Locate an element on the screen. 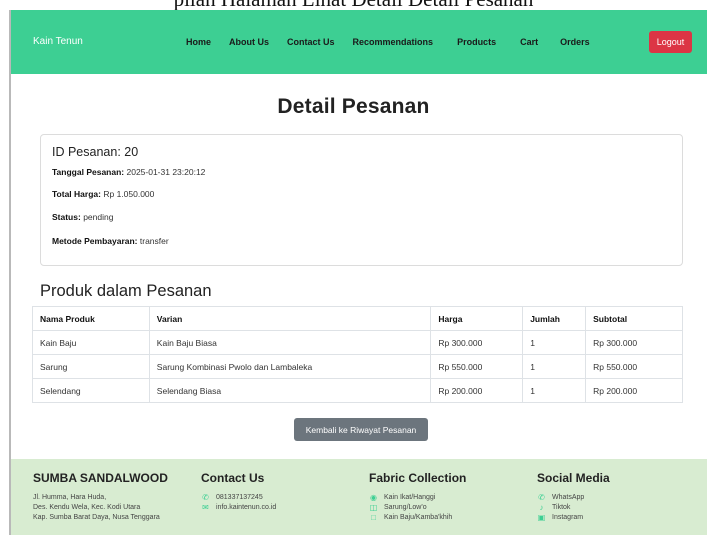  order-id: ID Pesanan: 20 is located at coordinates (95, 152).